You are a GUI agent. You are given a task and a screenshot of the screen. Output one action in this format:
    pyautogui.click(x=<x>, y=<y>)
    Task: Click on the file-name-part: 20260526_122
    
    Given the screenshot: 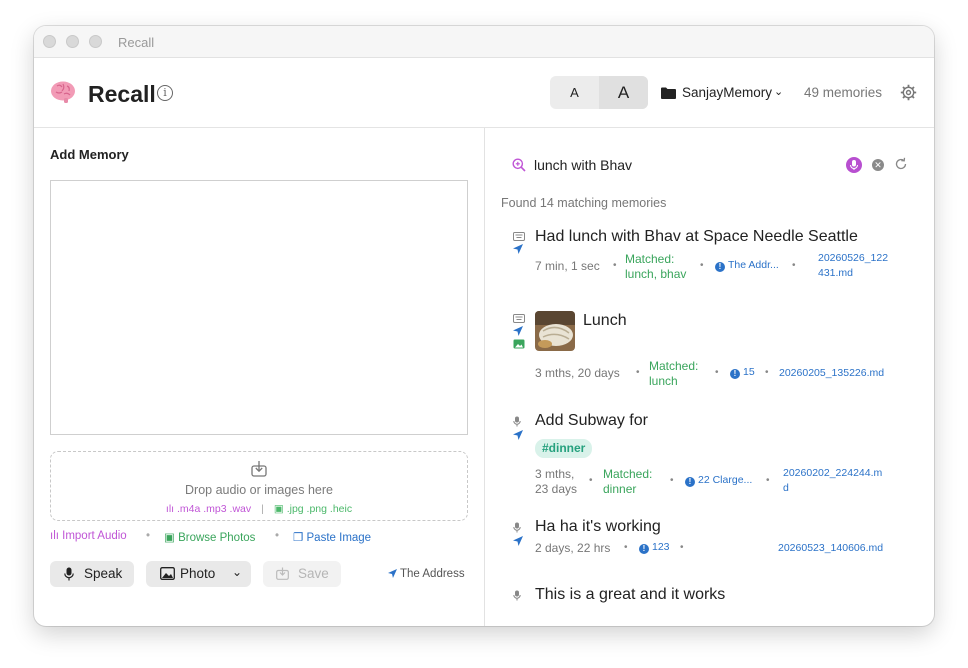 What is the action you would take?
    pyautogui.click(x=853, y=258)
    